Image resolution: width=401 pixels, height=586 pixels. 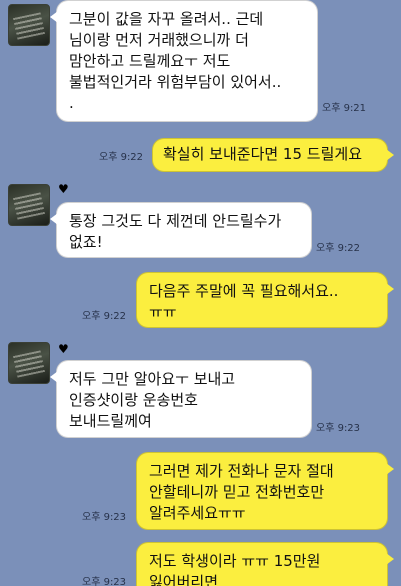 I want to click on message-bubble-outgoing: 확실히 보내준다면 15 드릴게요, so click(x=273, y=155).